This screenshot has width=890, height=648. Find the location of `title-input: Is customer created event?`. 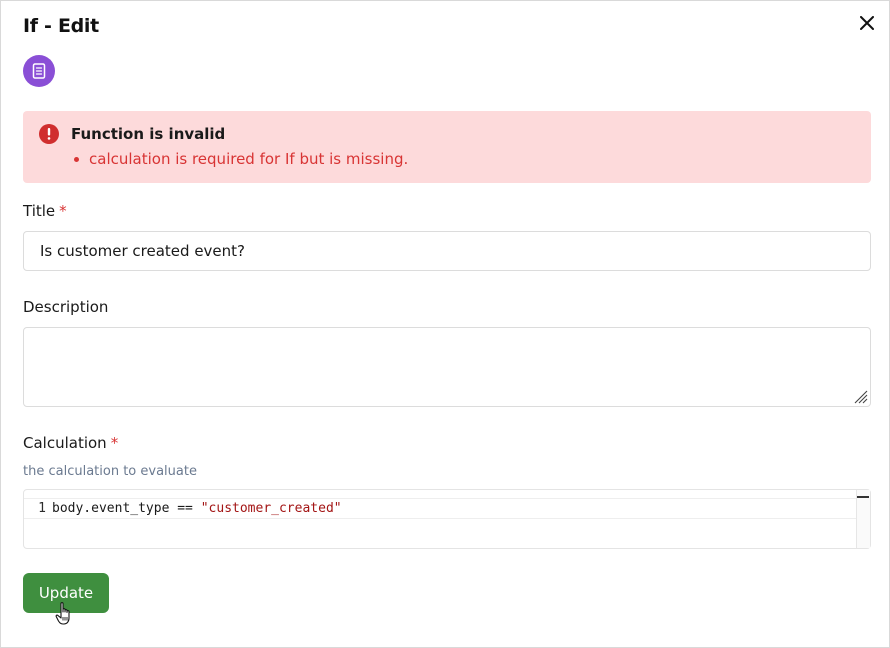

title-input: Is customer created event? is located at coordinates (447, 251).